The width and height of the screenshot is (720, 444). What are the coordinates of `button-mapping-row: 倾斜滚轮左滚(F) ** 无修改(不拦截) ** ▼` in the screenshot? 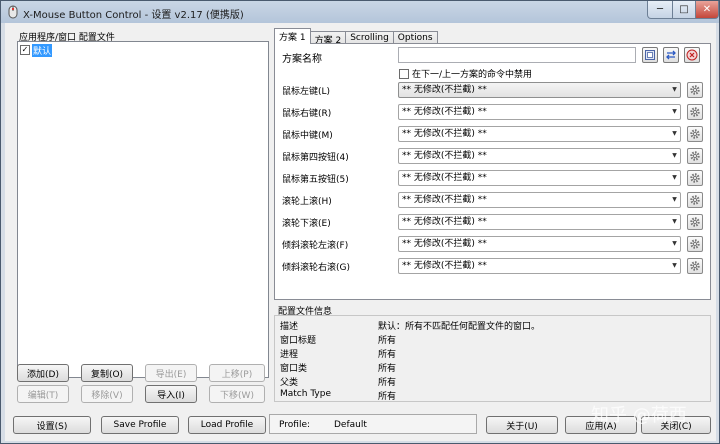 It's located at (494, 244).